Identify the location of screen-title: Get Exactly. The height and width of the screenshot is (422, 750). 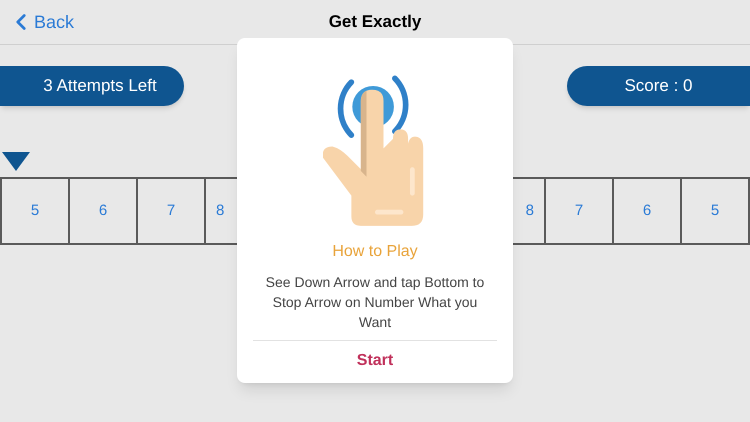
(375, 22).